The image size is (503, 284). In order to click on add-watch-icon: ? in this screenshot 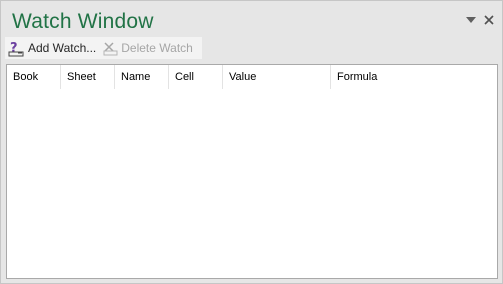, I will do `click(16, 48)`.